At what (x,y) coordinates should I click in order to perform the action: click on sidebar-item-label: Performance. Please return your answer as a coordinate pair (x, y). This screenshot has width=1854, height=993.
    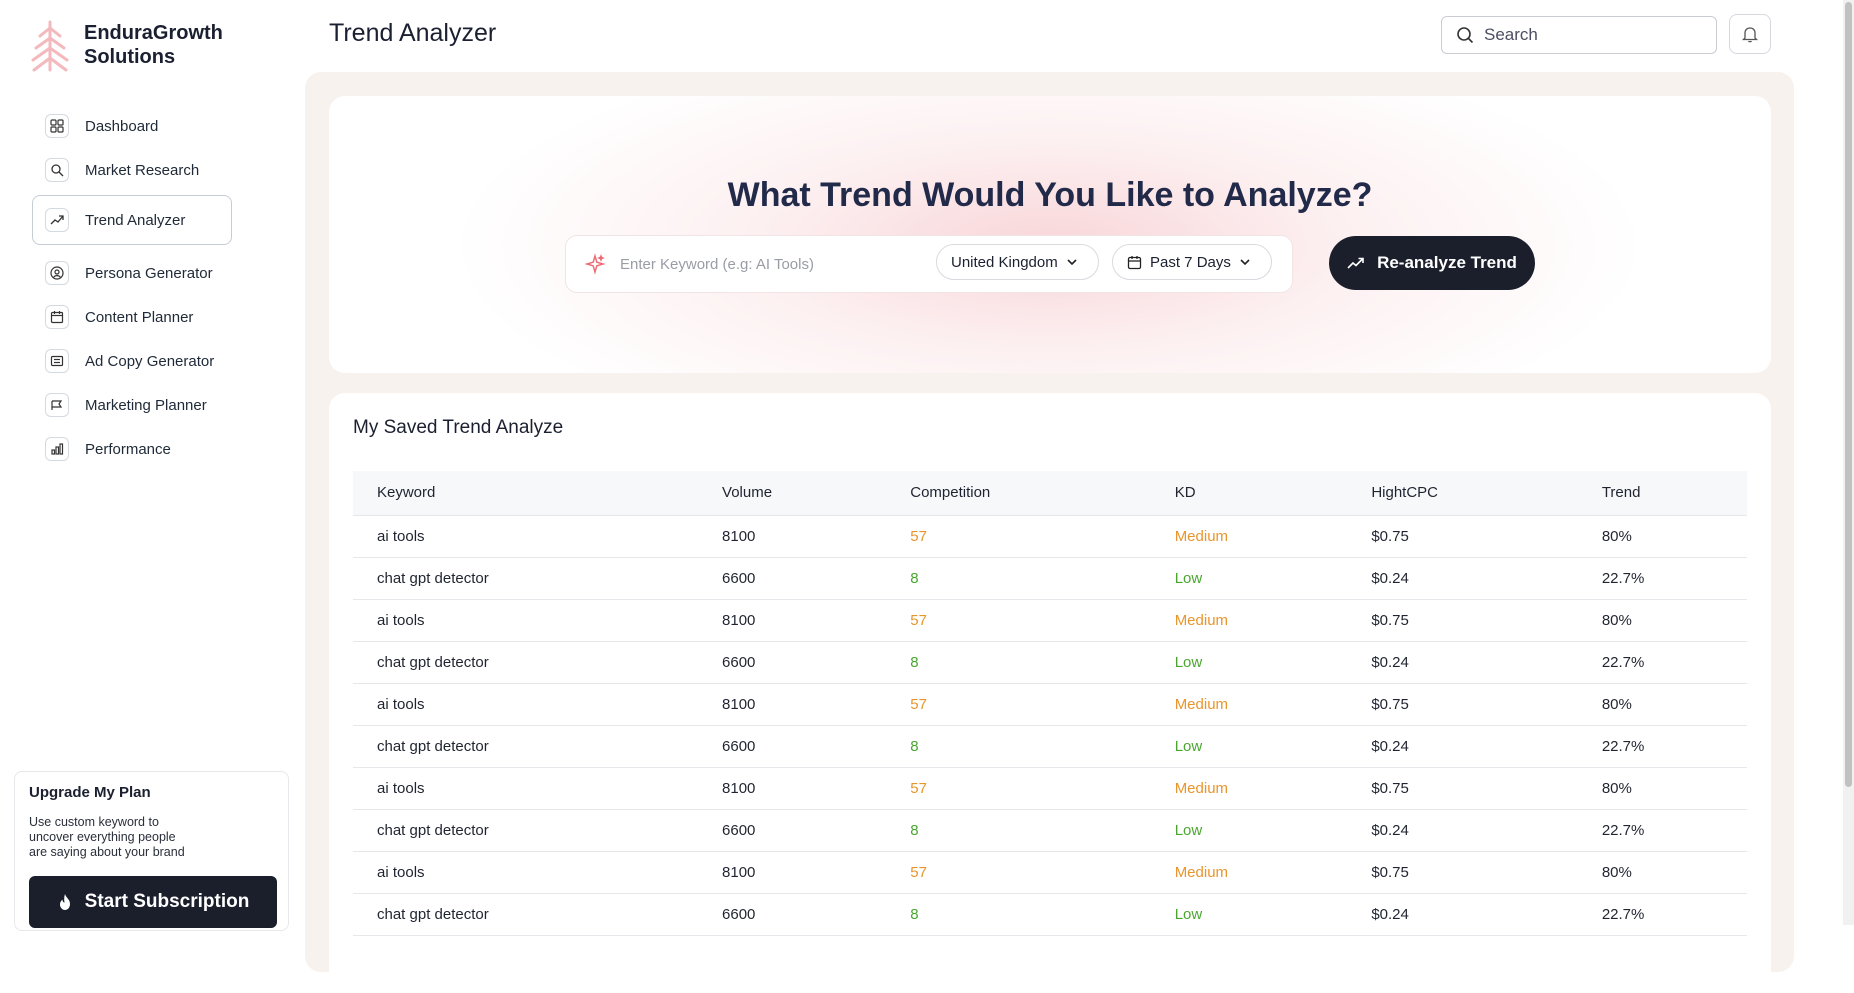
    Looking at the image, I should click on (128, 449).